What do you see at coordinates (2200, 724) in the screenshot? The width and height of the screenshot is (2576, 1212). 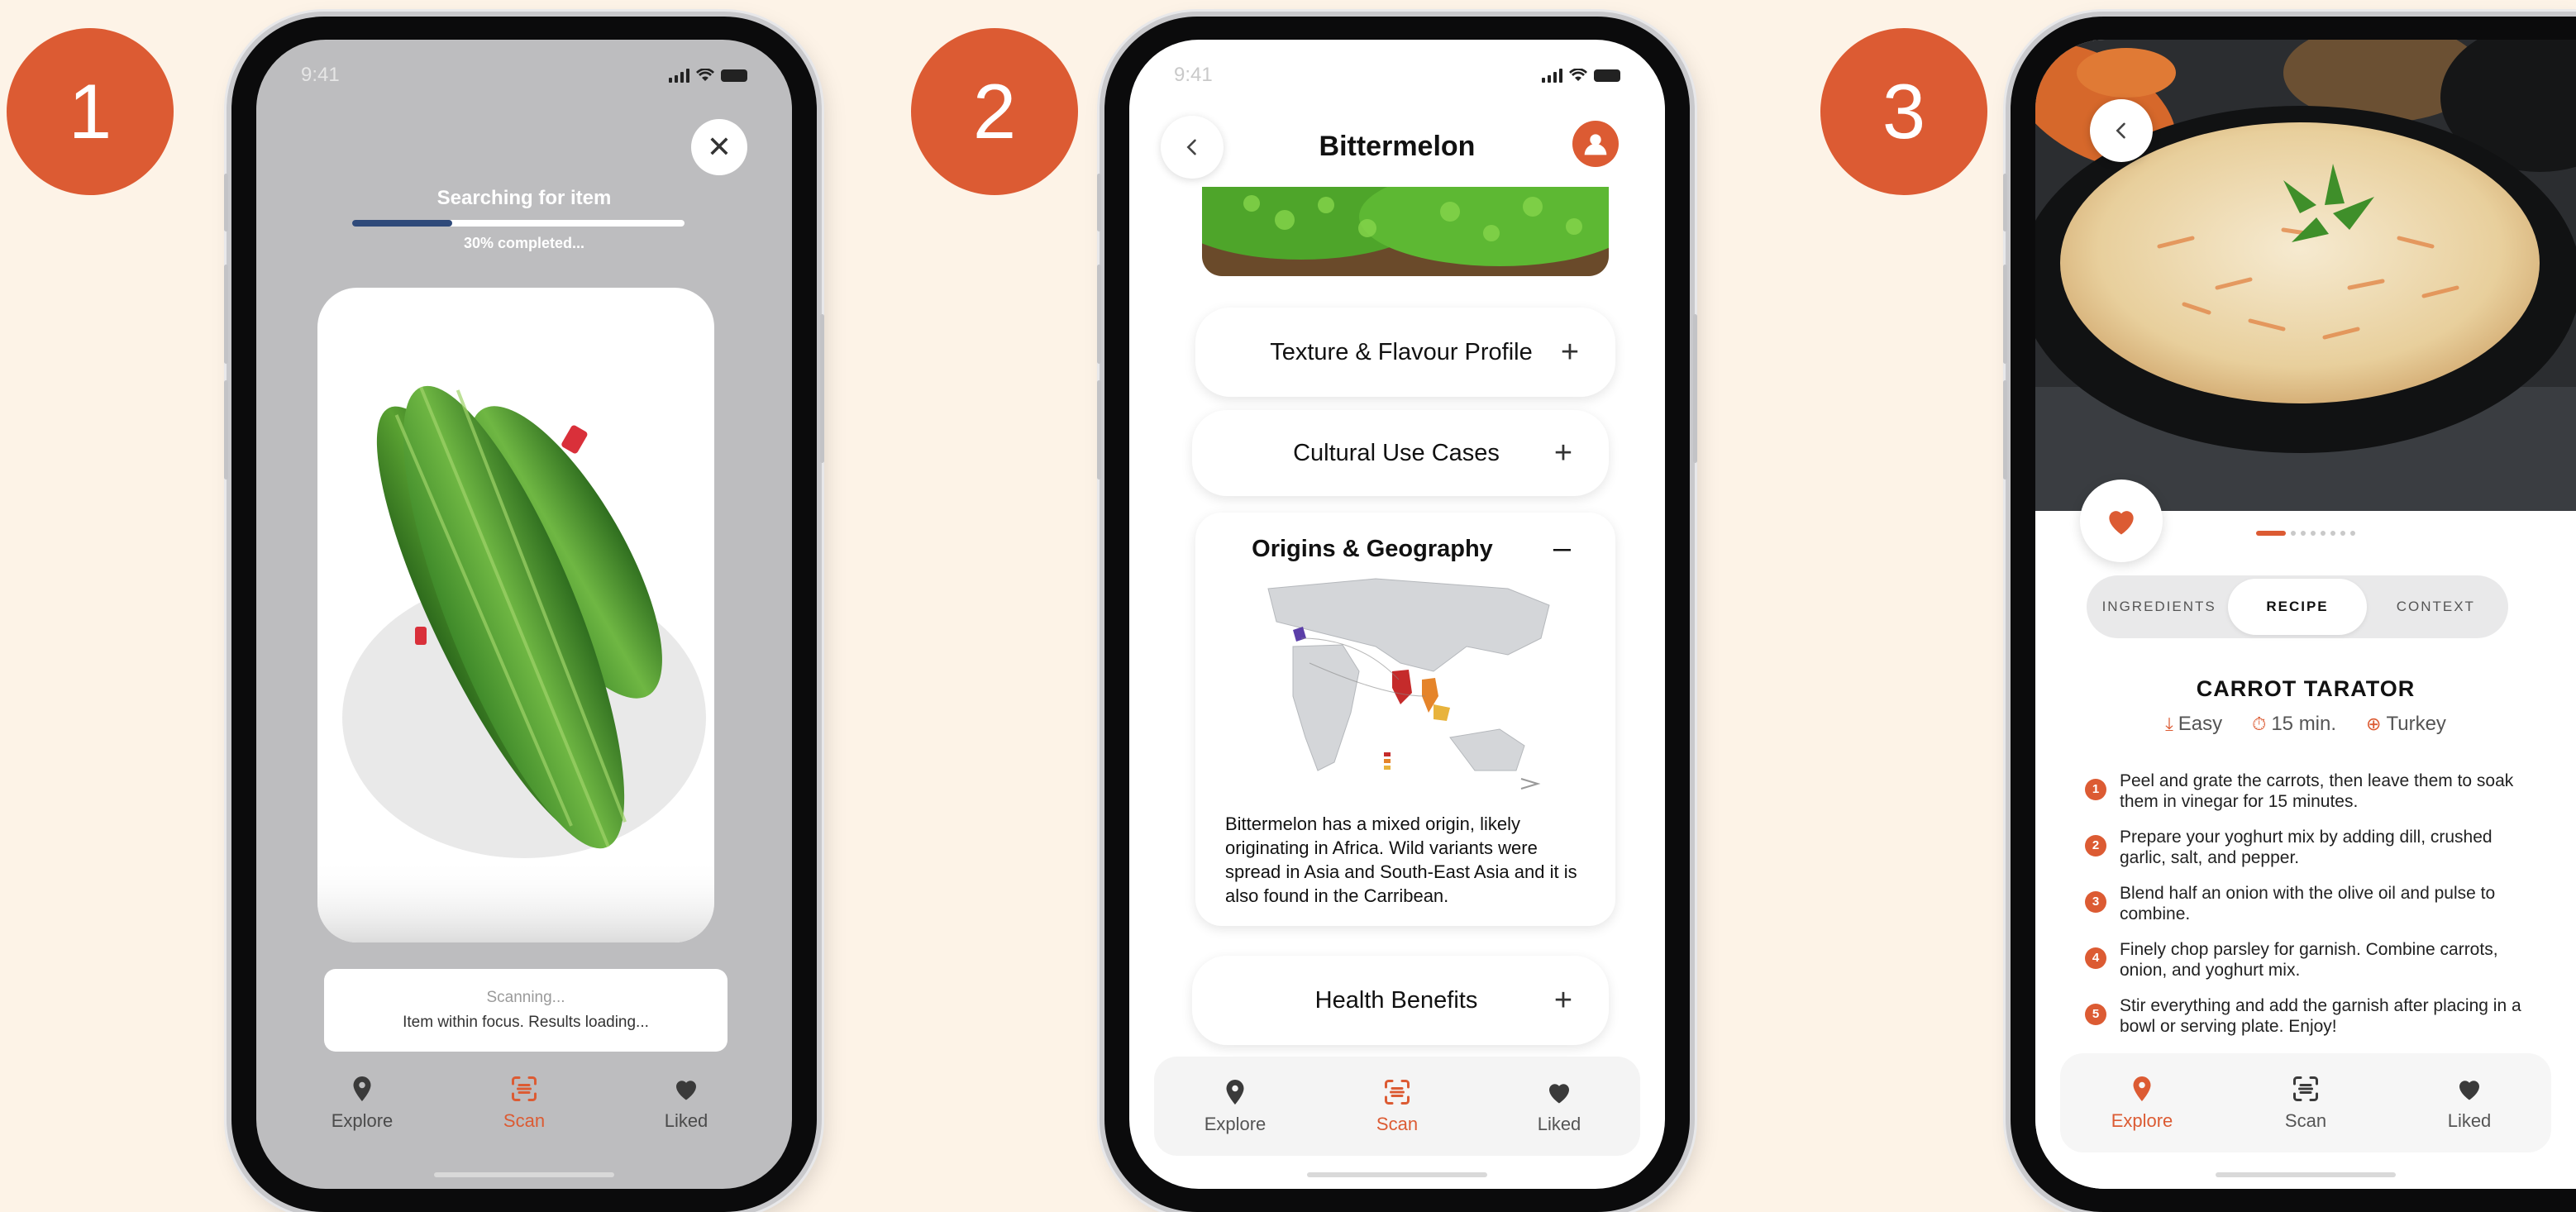 I see `difficulty-value: Easy` at bounding box center [2200, 724].